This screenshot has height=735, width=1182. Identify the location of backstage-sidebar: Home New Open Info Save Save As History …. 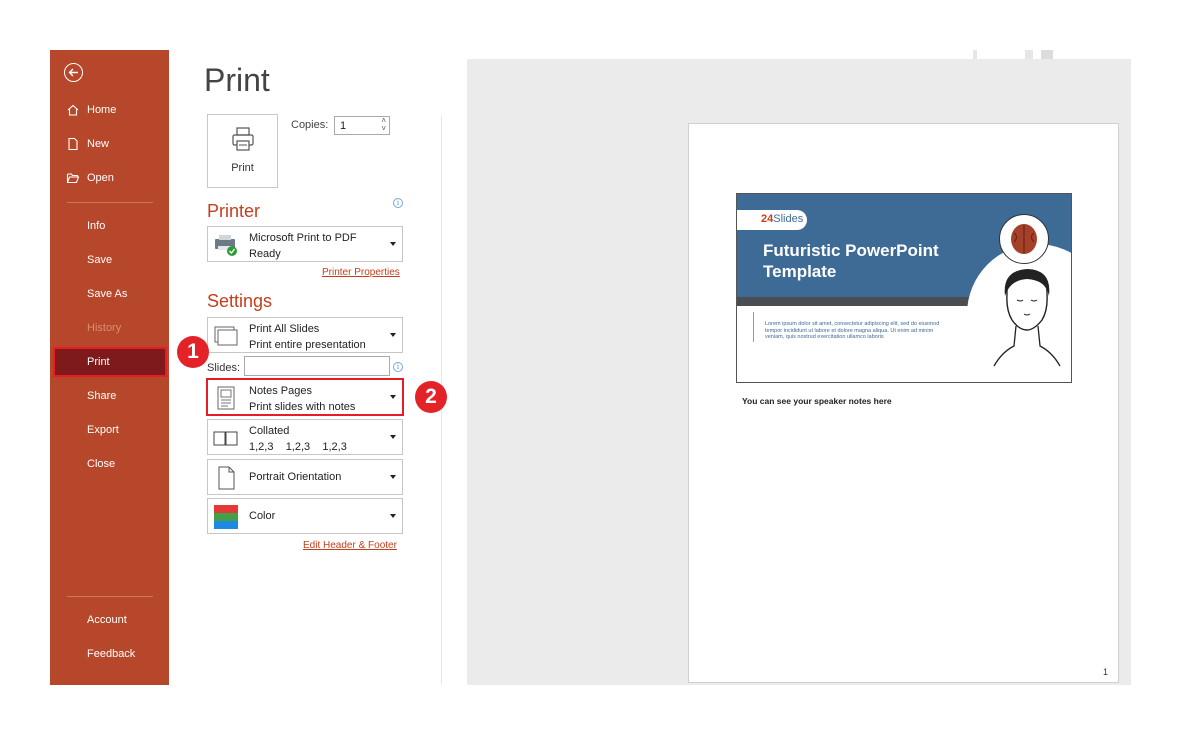
(109, 367).